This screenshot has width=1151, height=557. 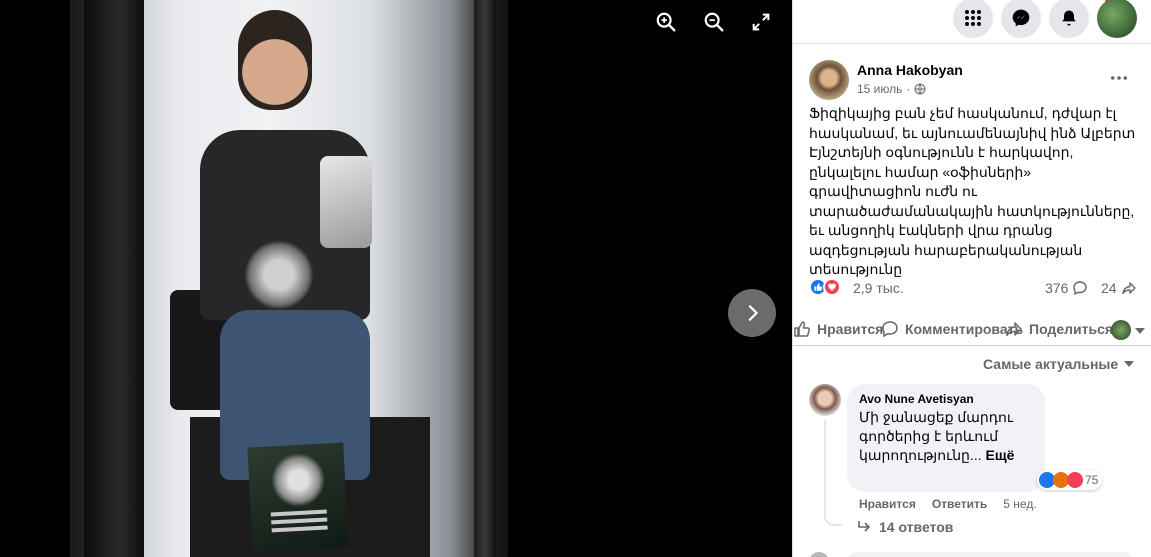 I want to click on menu-button, so click(x=973, y=19).